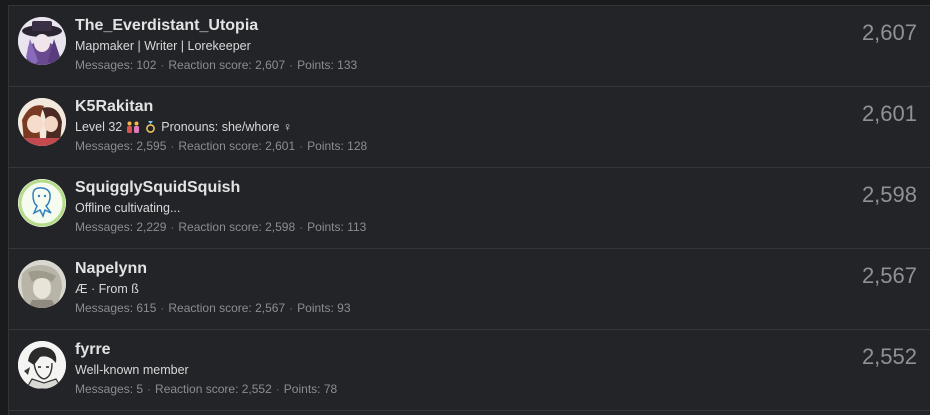 This screenshot has height=415, width=930. I want to click on reaction-score: Reaction score: 2,601, so click(237, 146).